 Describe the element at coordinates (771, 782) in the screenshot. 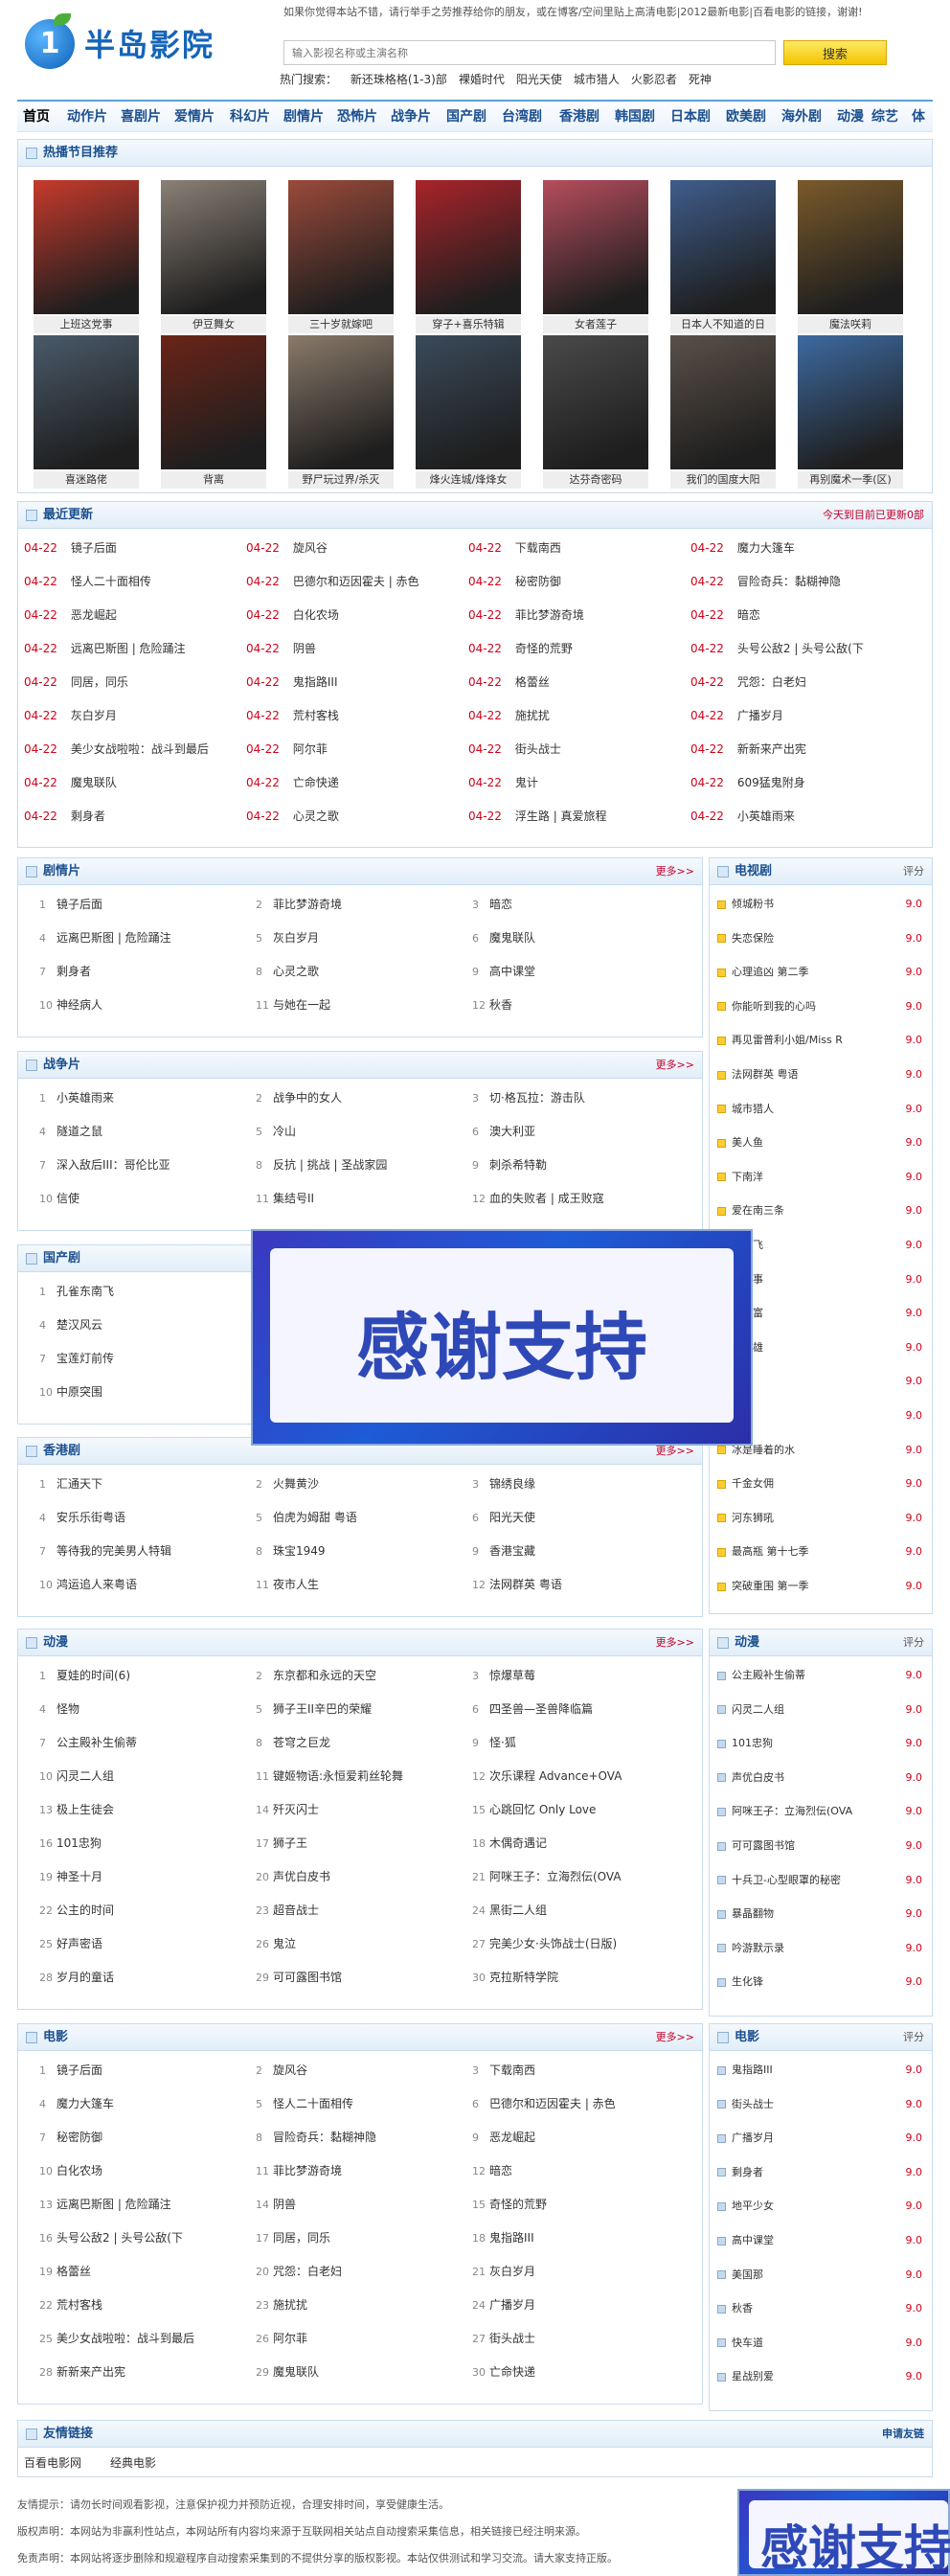

I see `update-title: 609猛鬼附身` at that location.